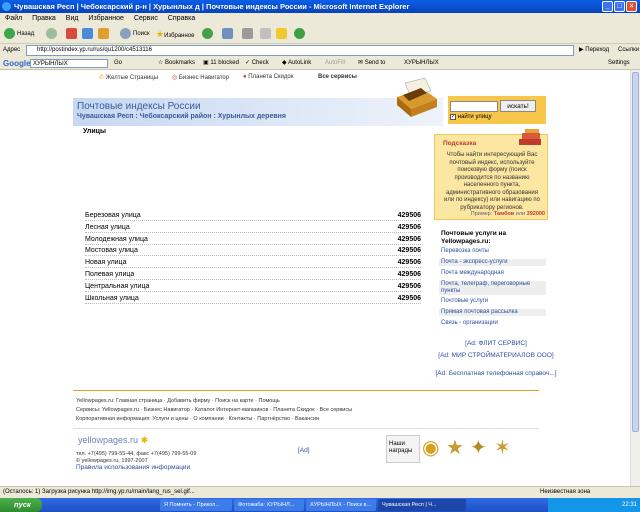 This screenshot has width=640, height=512. I want to click on home-button, so click(104, 34).